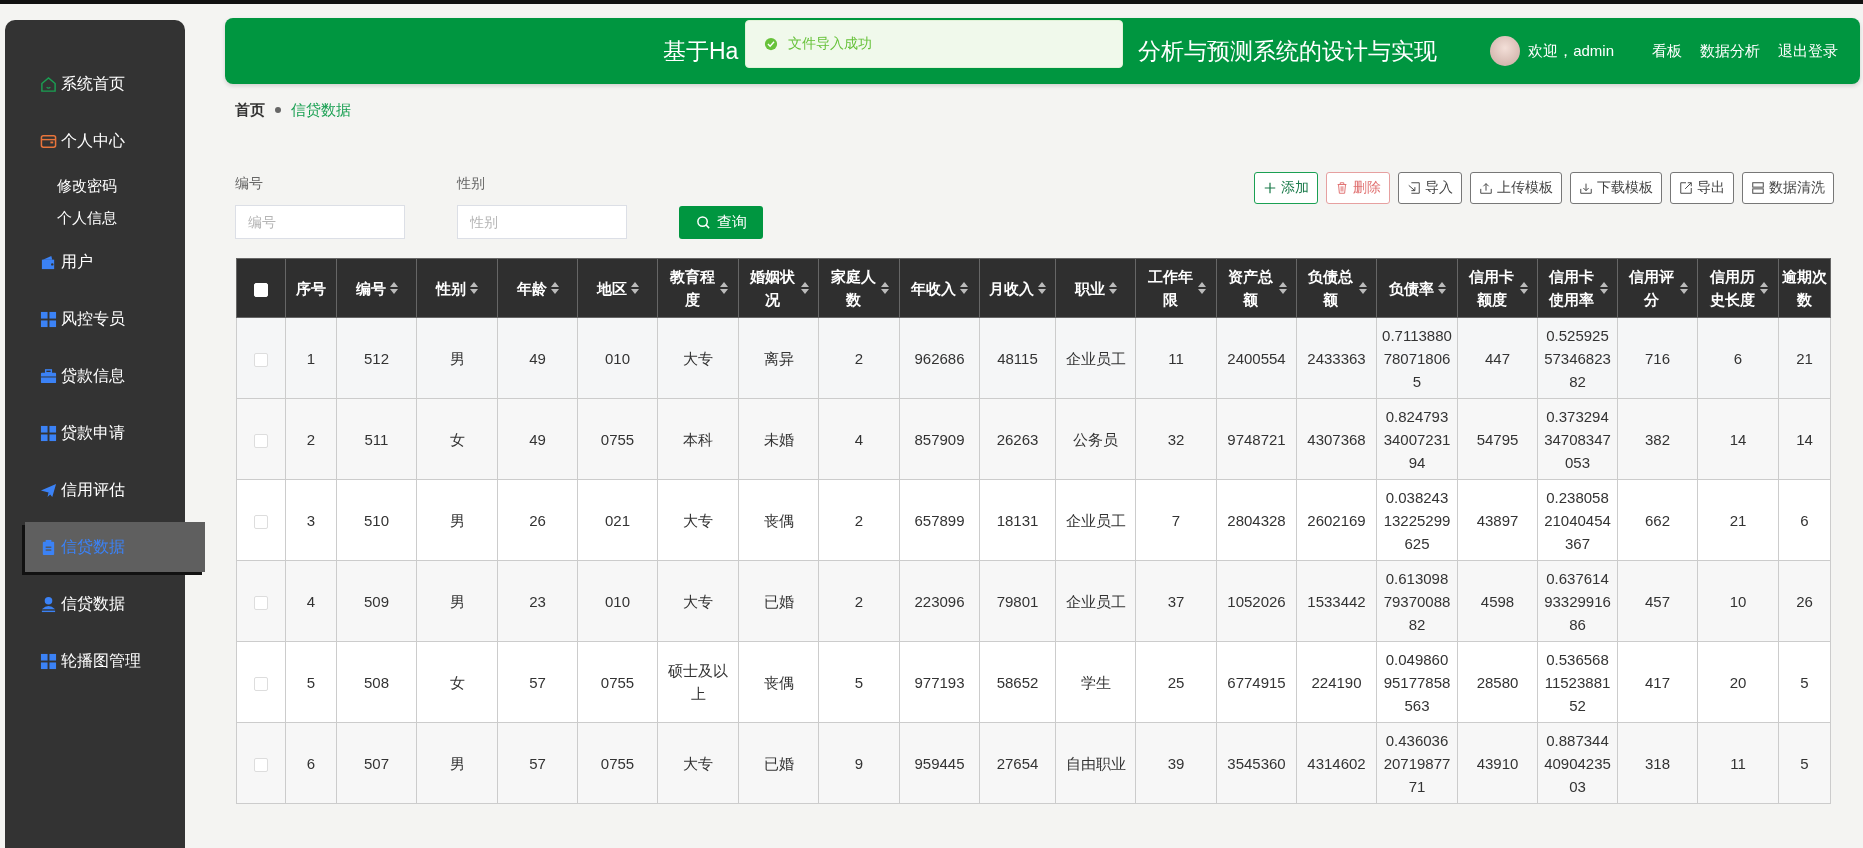 Image resolution: width=1863 pixels, height=848 pixels. Describe the element at coordinates (939, 520) in the screenshot. I see `table-cell-text: 657899` at that location.